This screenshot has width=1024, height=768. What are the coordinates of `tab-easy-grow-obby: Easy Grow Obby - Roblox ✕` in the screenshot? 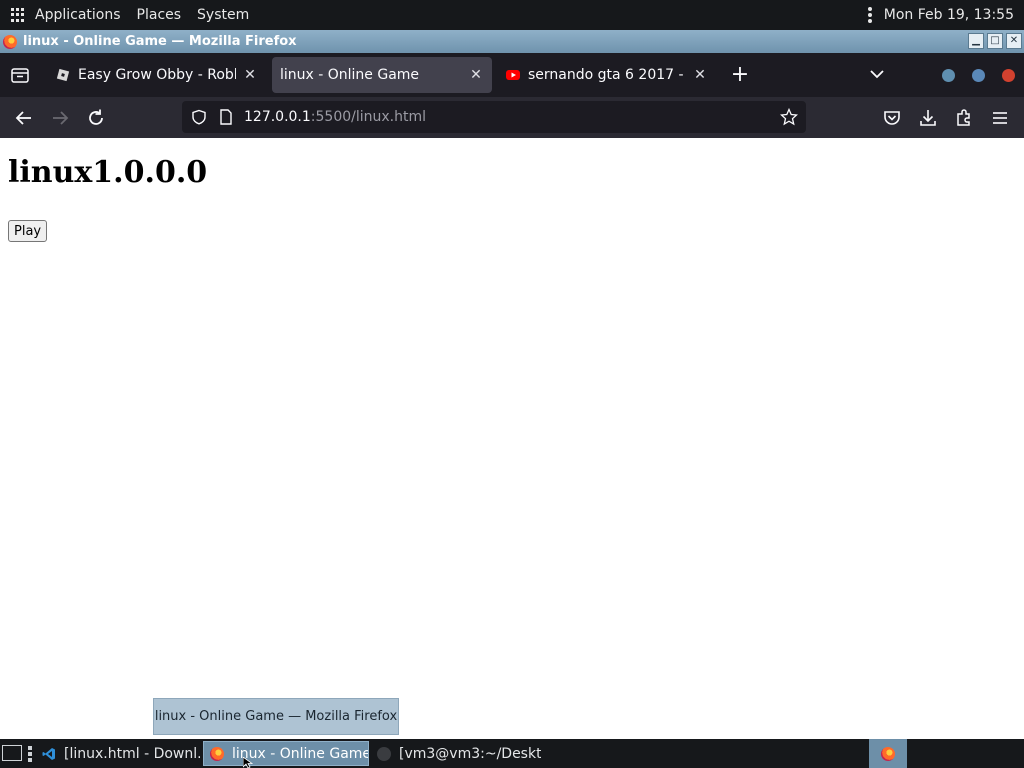 It's located at (157, 75).